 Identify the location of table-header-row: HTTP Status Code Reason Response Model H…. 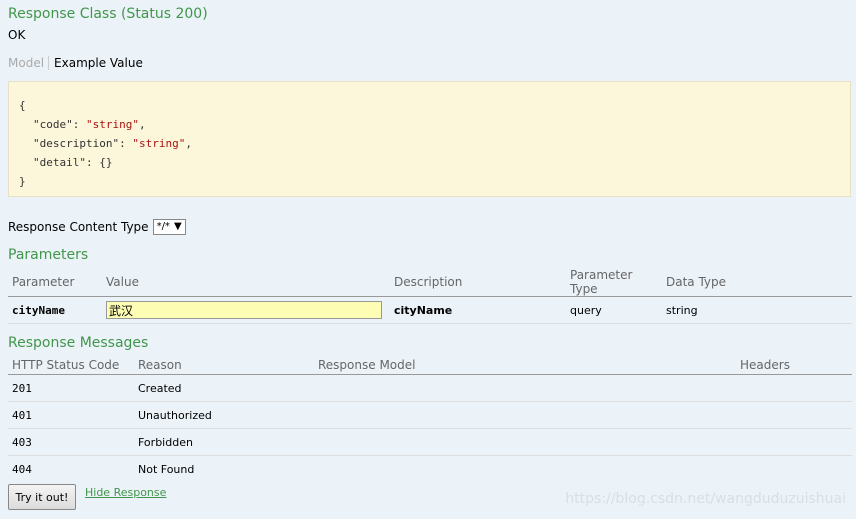
(430, 365).